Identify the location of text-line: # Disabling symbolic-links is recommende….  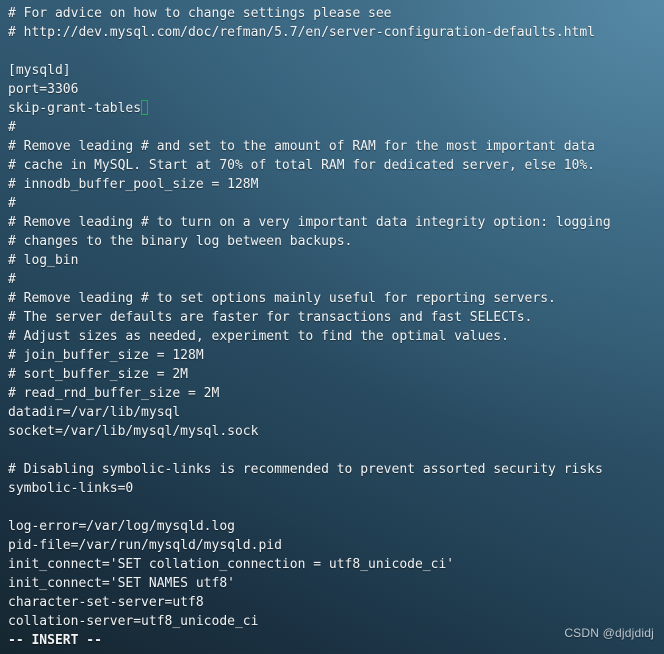
(305, 469).